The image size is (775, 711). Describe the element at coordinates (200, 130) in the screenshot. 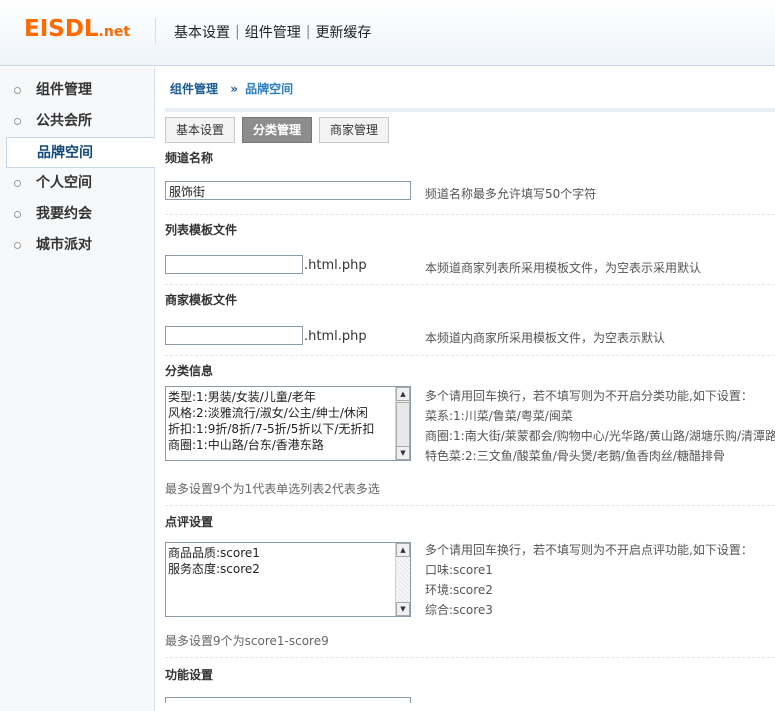

I see `tab-basic-settings: 基本设置` at that location.